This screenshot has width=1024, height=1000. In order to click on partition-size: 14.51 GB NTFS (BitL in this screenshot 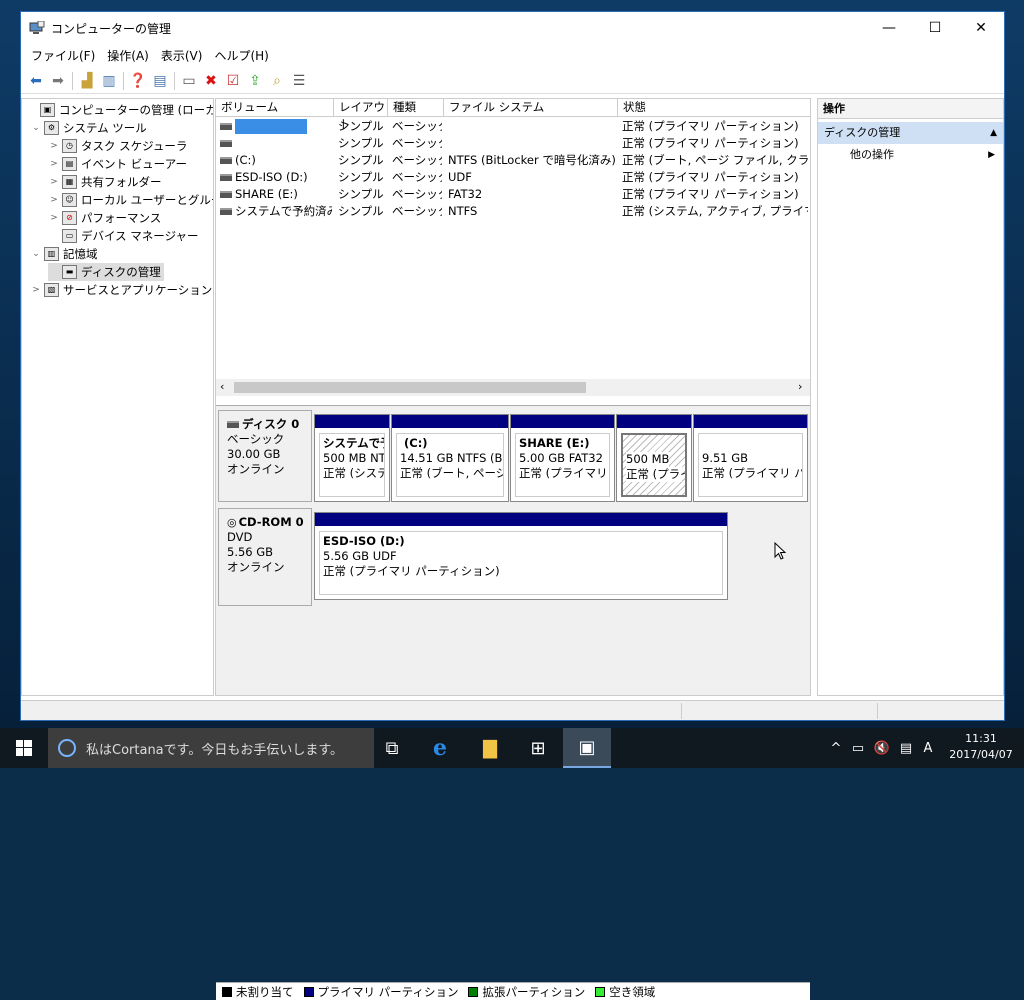, I will do `click(451, 458)`.